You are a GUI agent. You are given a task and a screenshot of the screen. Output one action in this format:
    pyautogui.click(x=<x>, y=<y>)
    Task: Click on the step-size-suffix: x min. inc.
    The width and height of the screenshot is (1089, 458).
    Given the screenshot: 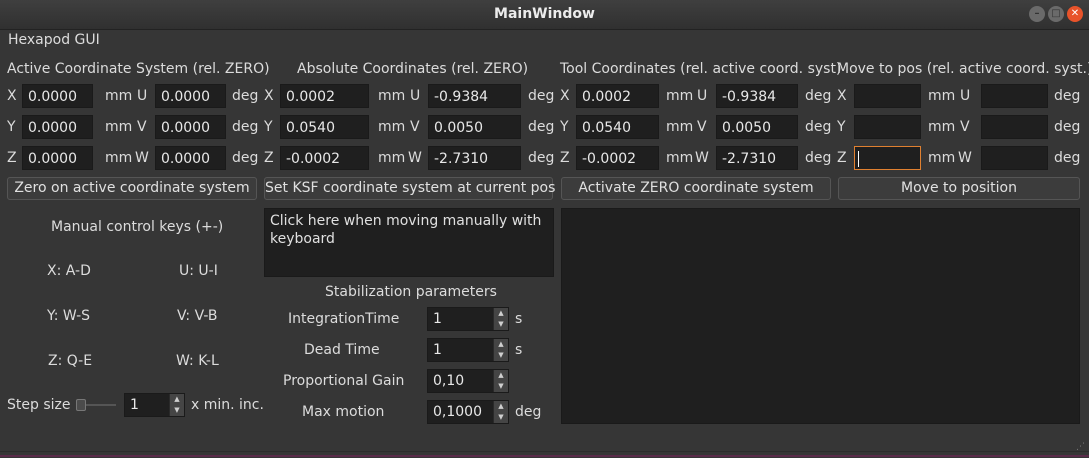 What is the action you would take?
    pyautogui.click(x=227, y=405)
    